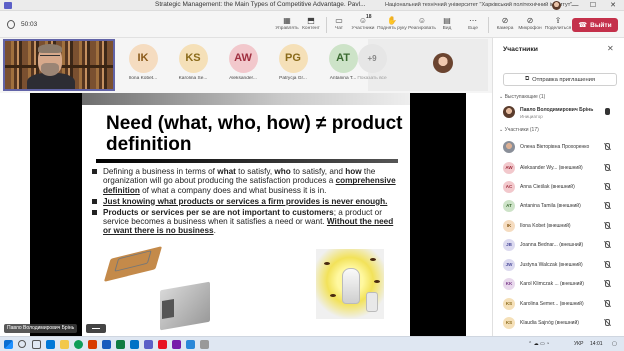 Image resolution: width=624 pixels, height=351 pixels. I want to click on slide-title-rule, so click(247, 161).